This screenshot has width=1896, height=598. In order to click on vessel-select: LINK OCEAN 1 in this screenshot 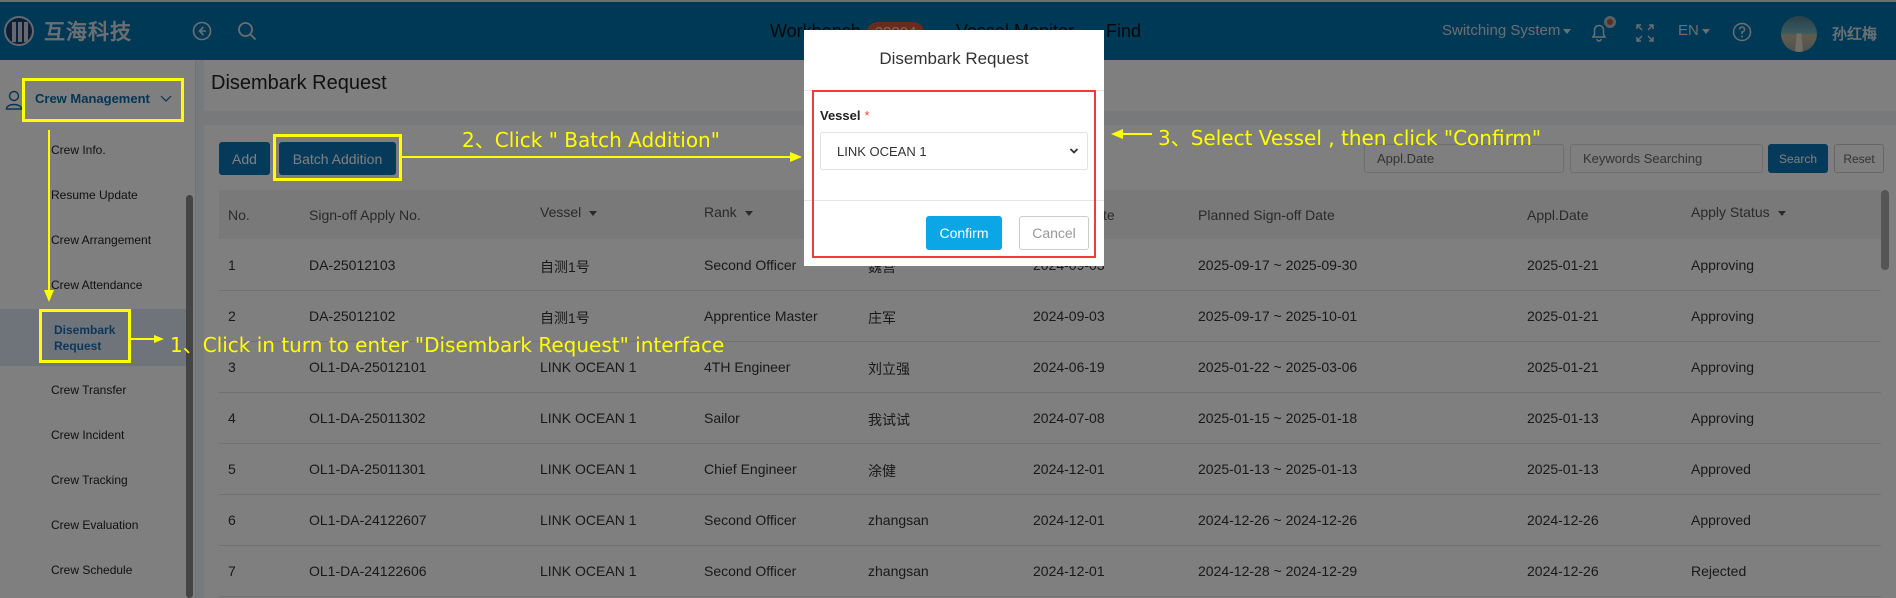, I will do `click(954, 151)`.